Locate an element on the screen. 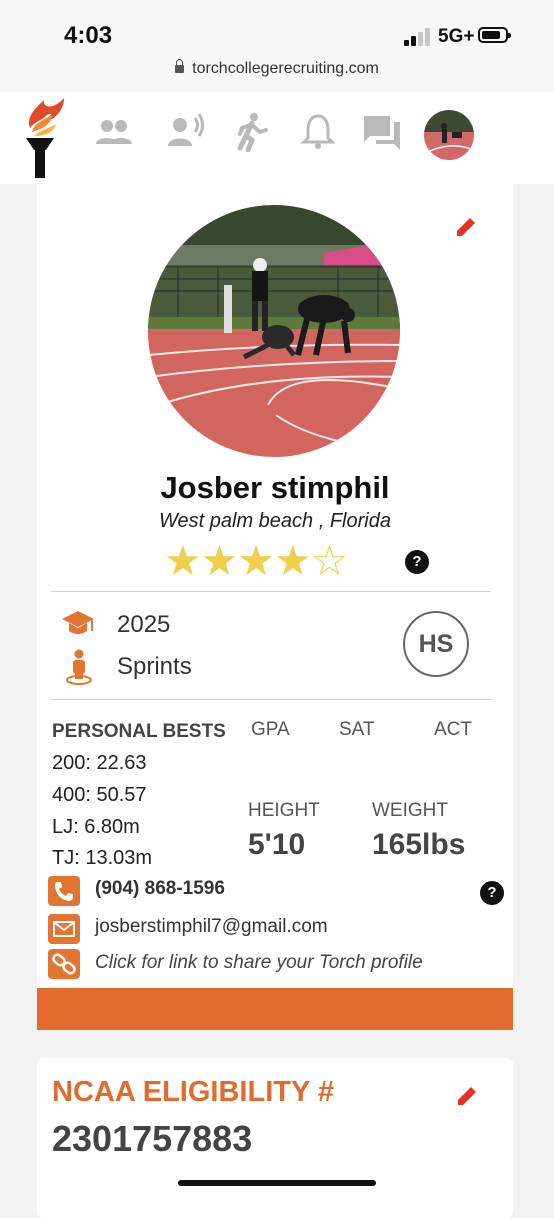  home-indicator is located at coordinates (277, 1183).